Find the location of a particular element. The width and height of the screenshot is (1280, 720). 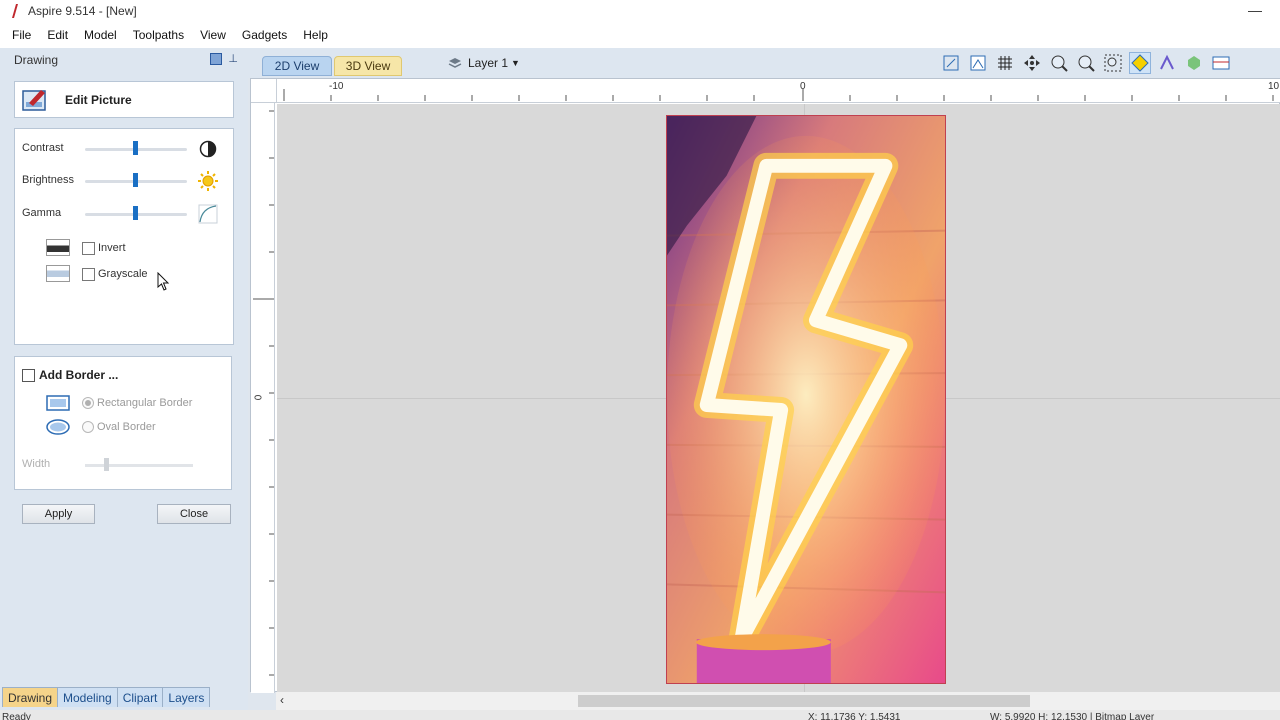

horizontal-scrollbar: ‹ is located at coordinates (778, 701).